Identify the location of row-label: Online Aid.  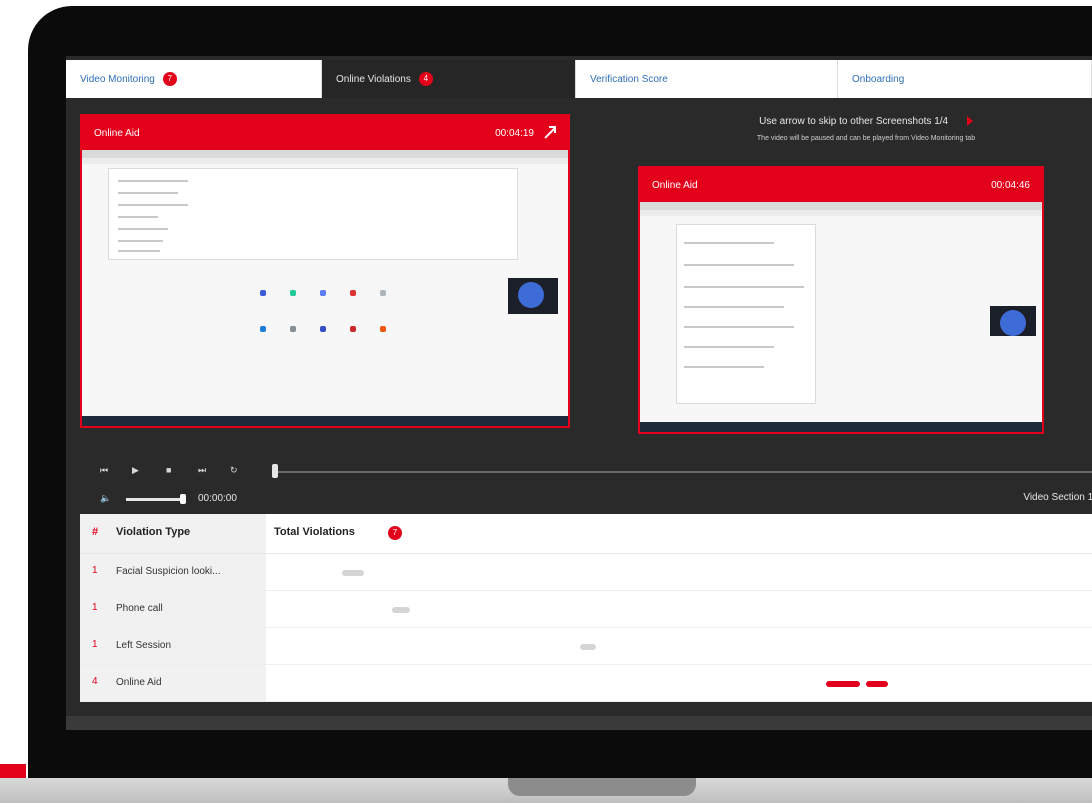
(139, 682).